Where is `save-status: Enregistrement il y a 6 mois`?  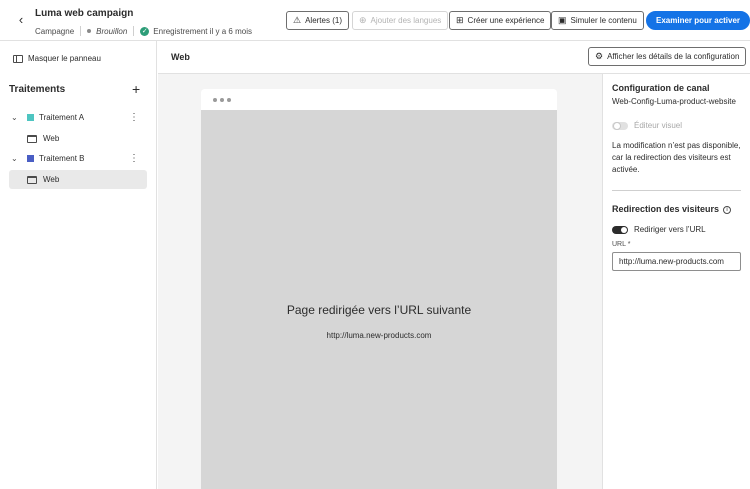
save-status: Enregistrement il y a 6 mois is located at coordinates (202, 31).